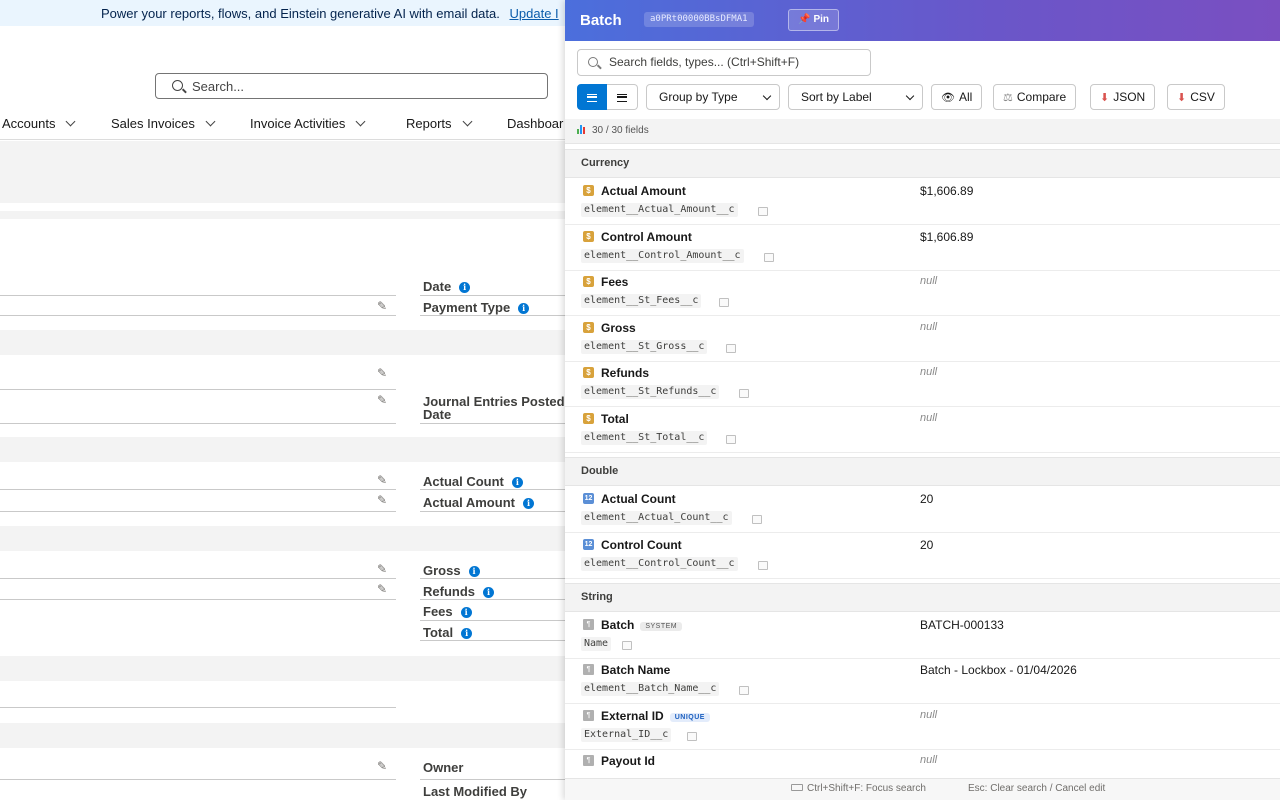 The height and width of the screenshot is (800, 1280). Describe the element at coordinates (439, 123) in the screenshot. I see `nav-item-reports: Reports` at that location.